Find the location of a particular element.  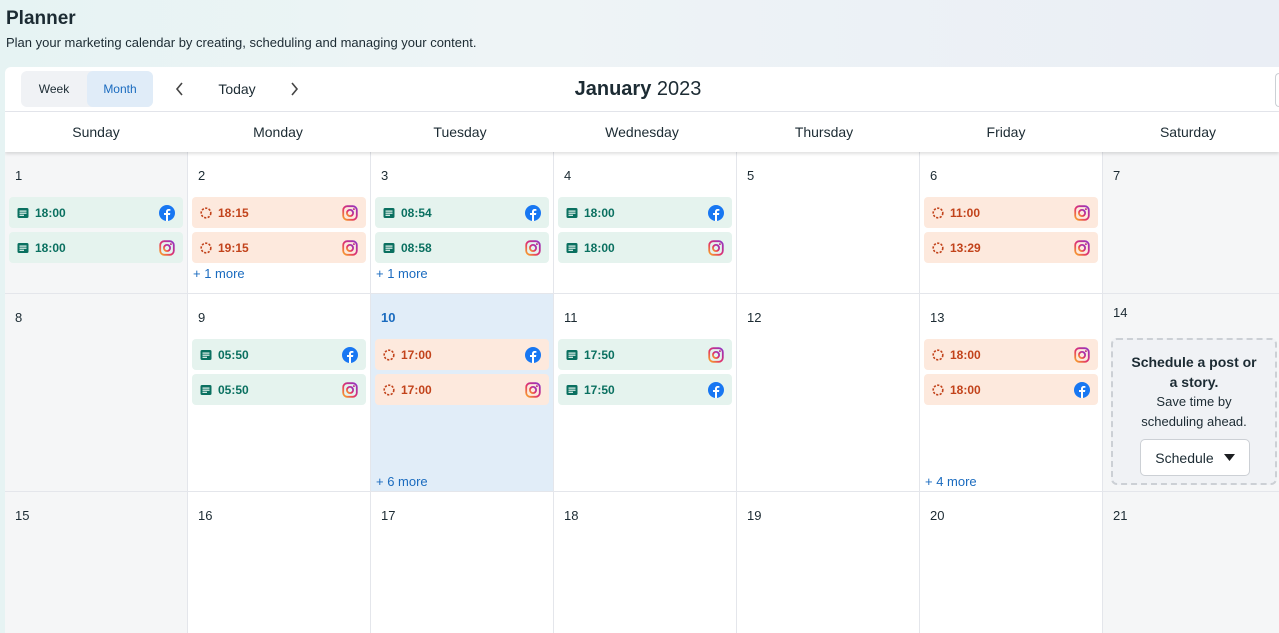

post-time: 13:29 is located at coordinates (965, 247).